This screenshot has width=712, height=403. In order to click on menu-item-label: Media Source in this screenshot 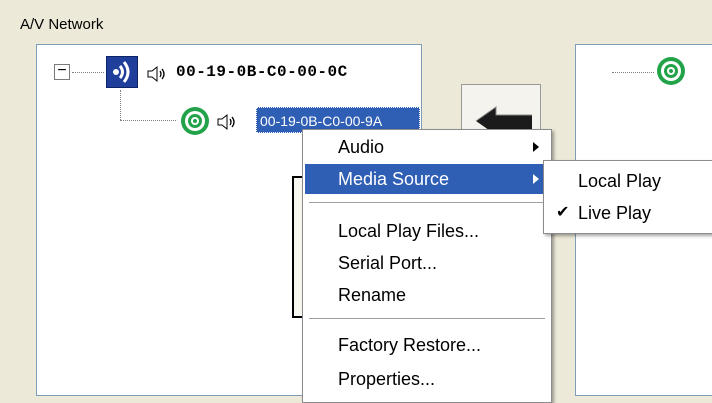, I will do `click(394, 179)`.